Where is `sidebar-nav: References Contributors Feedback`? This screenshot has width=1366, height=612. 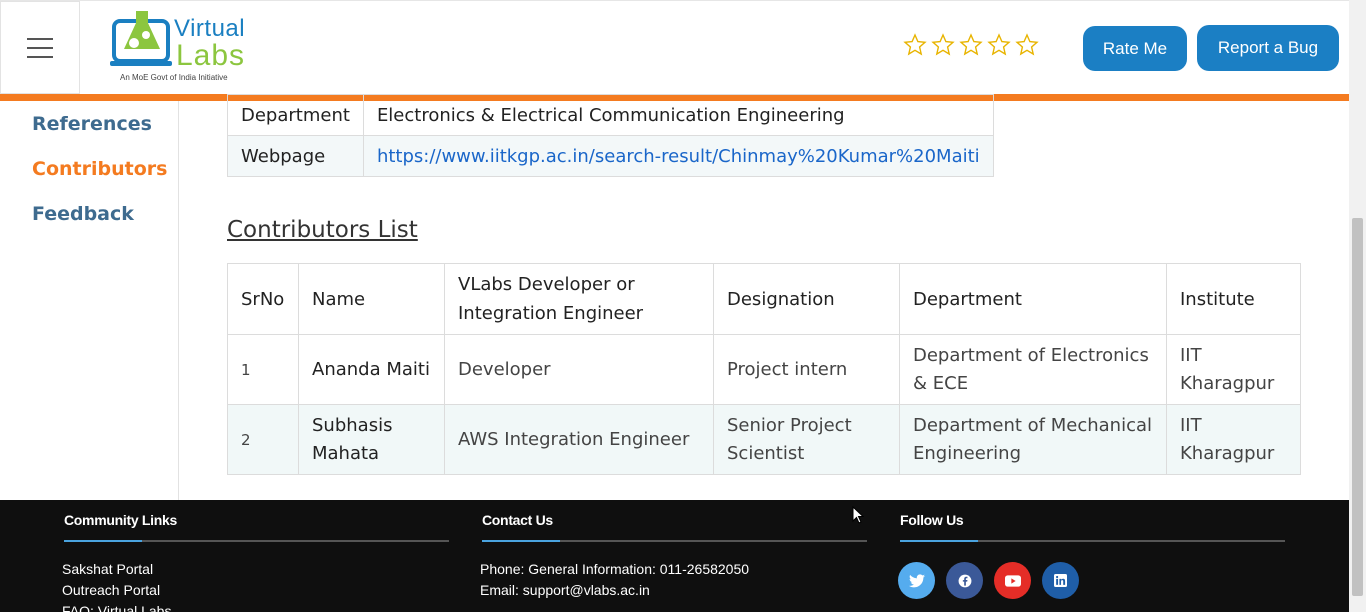
sidebar-nav: References Contributors Feedback is located at coordinates (89, 300).